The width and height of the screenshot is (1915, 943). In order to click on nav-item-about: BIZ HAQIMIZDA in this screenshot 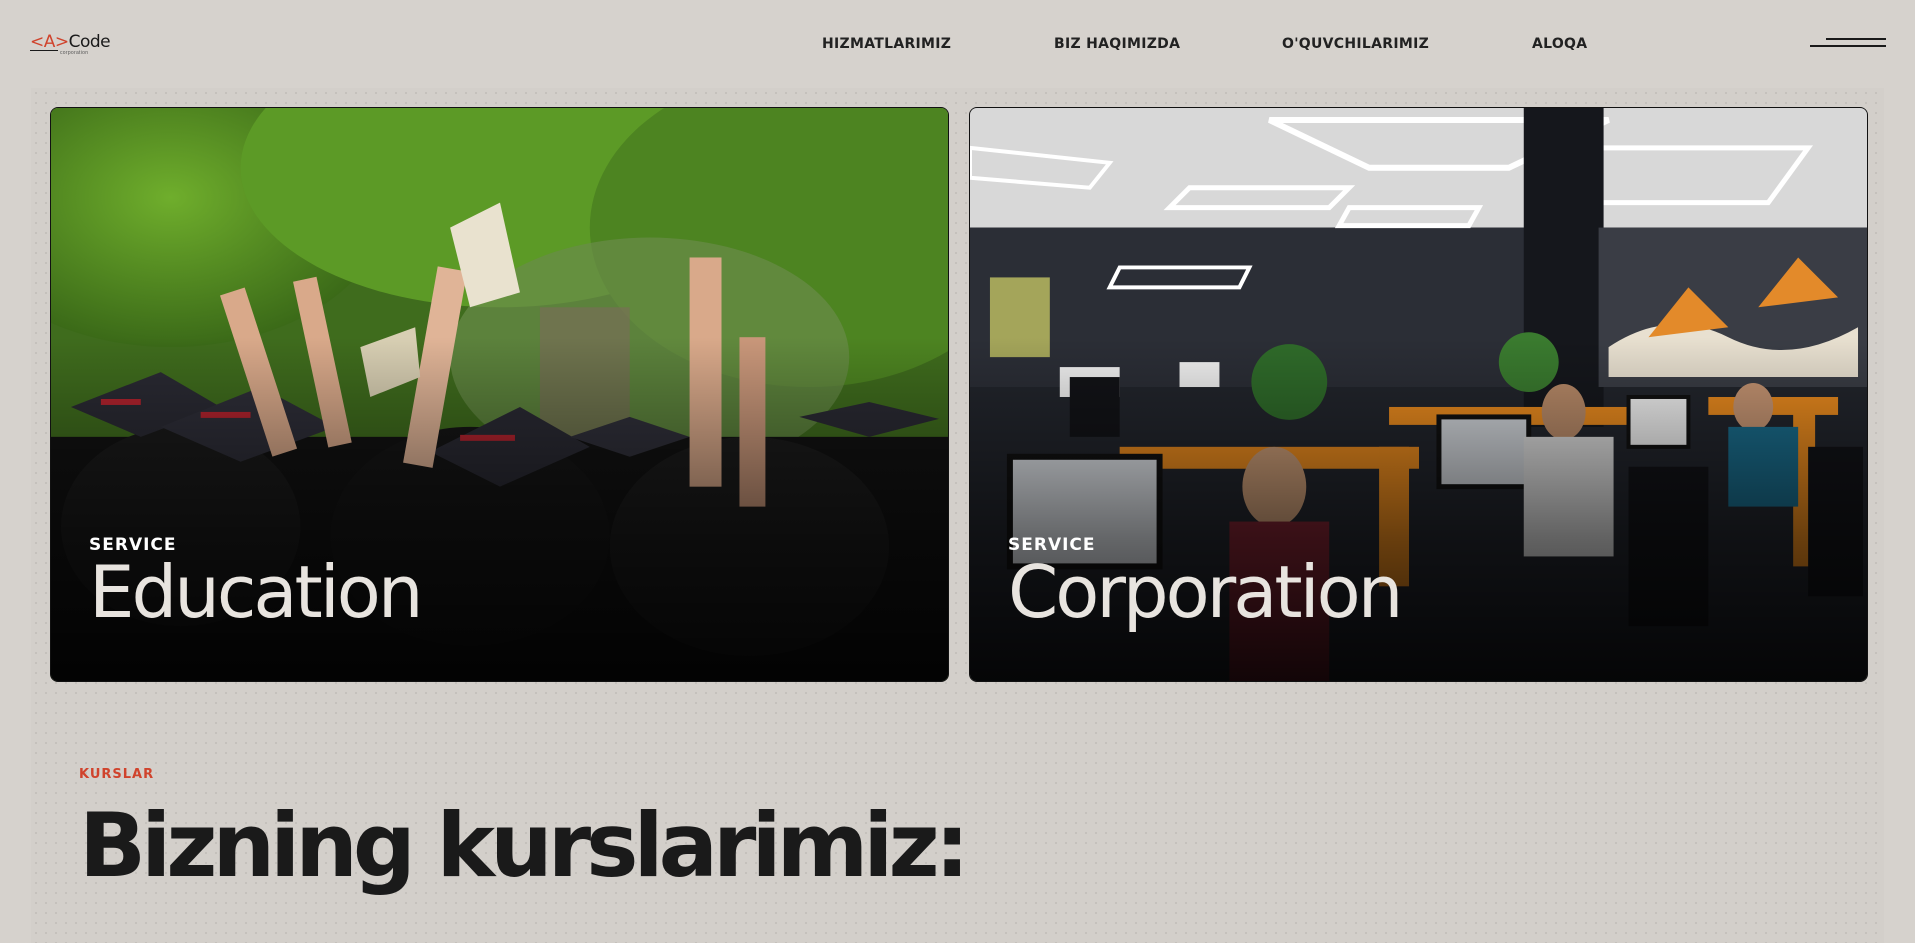, I will do `click(1117, 44)`.